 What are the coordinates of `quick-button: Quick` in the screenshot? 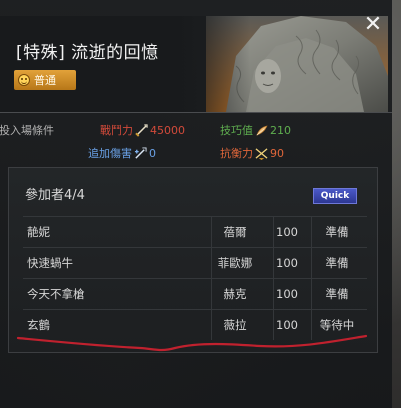 It's located at (335, 196).